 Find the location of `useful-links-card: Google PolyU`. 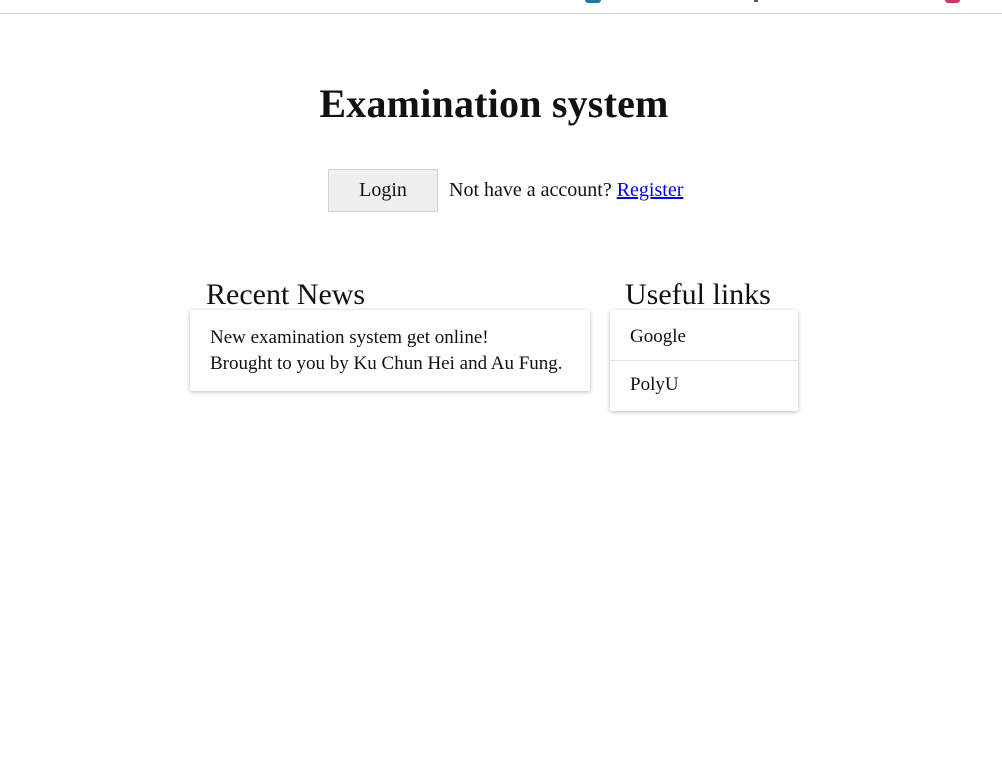

useful-links-card: Google PolyU is located at coordinates (704, 360).